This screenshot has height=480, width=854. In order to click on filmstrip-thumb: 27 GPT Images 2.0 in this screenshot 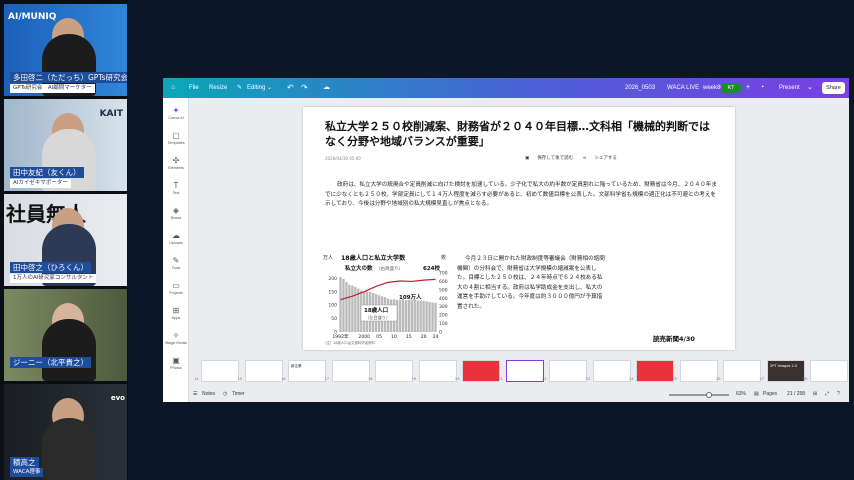, I will do `click(782, 371)`.